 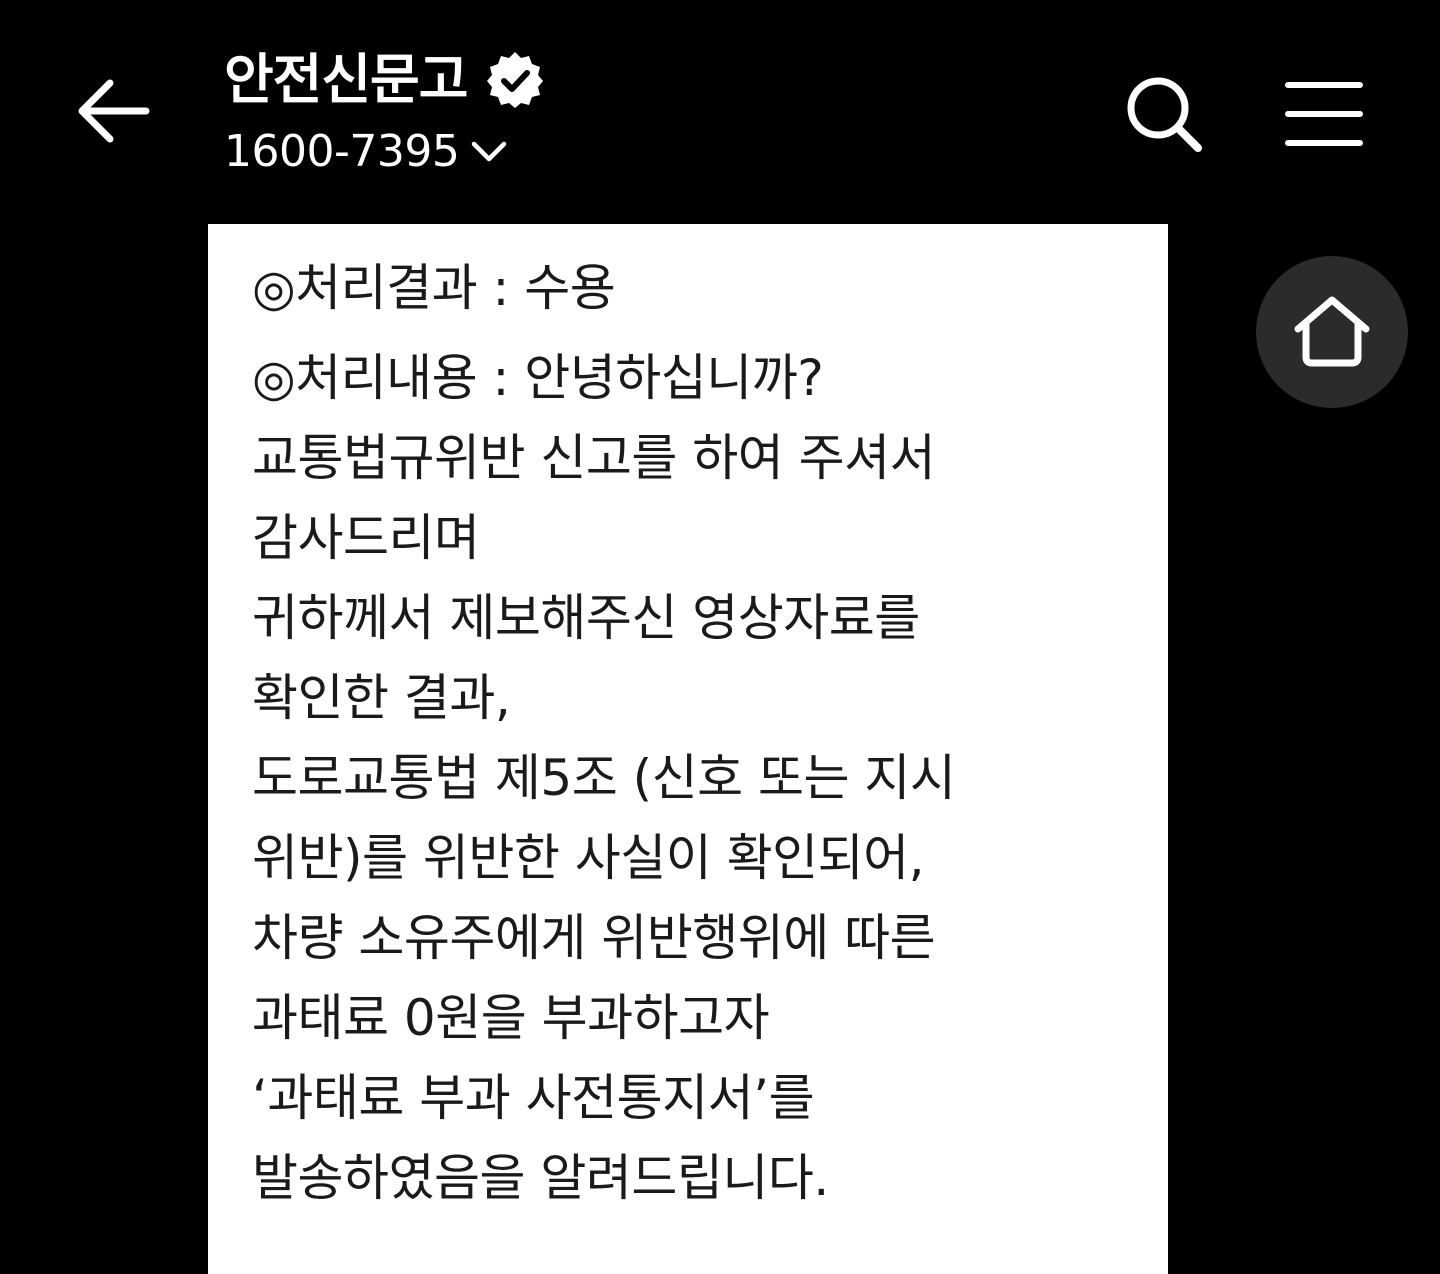 I want to click on back-button, so click(x=112, y=111).